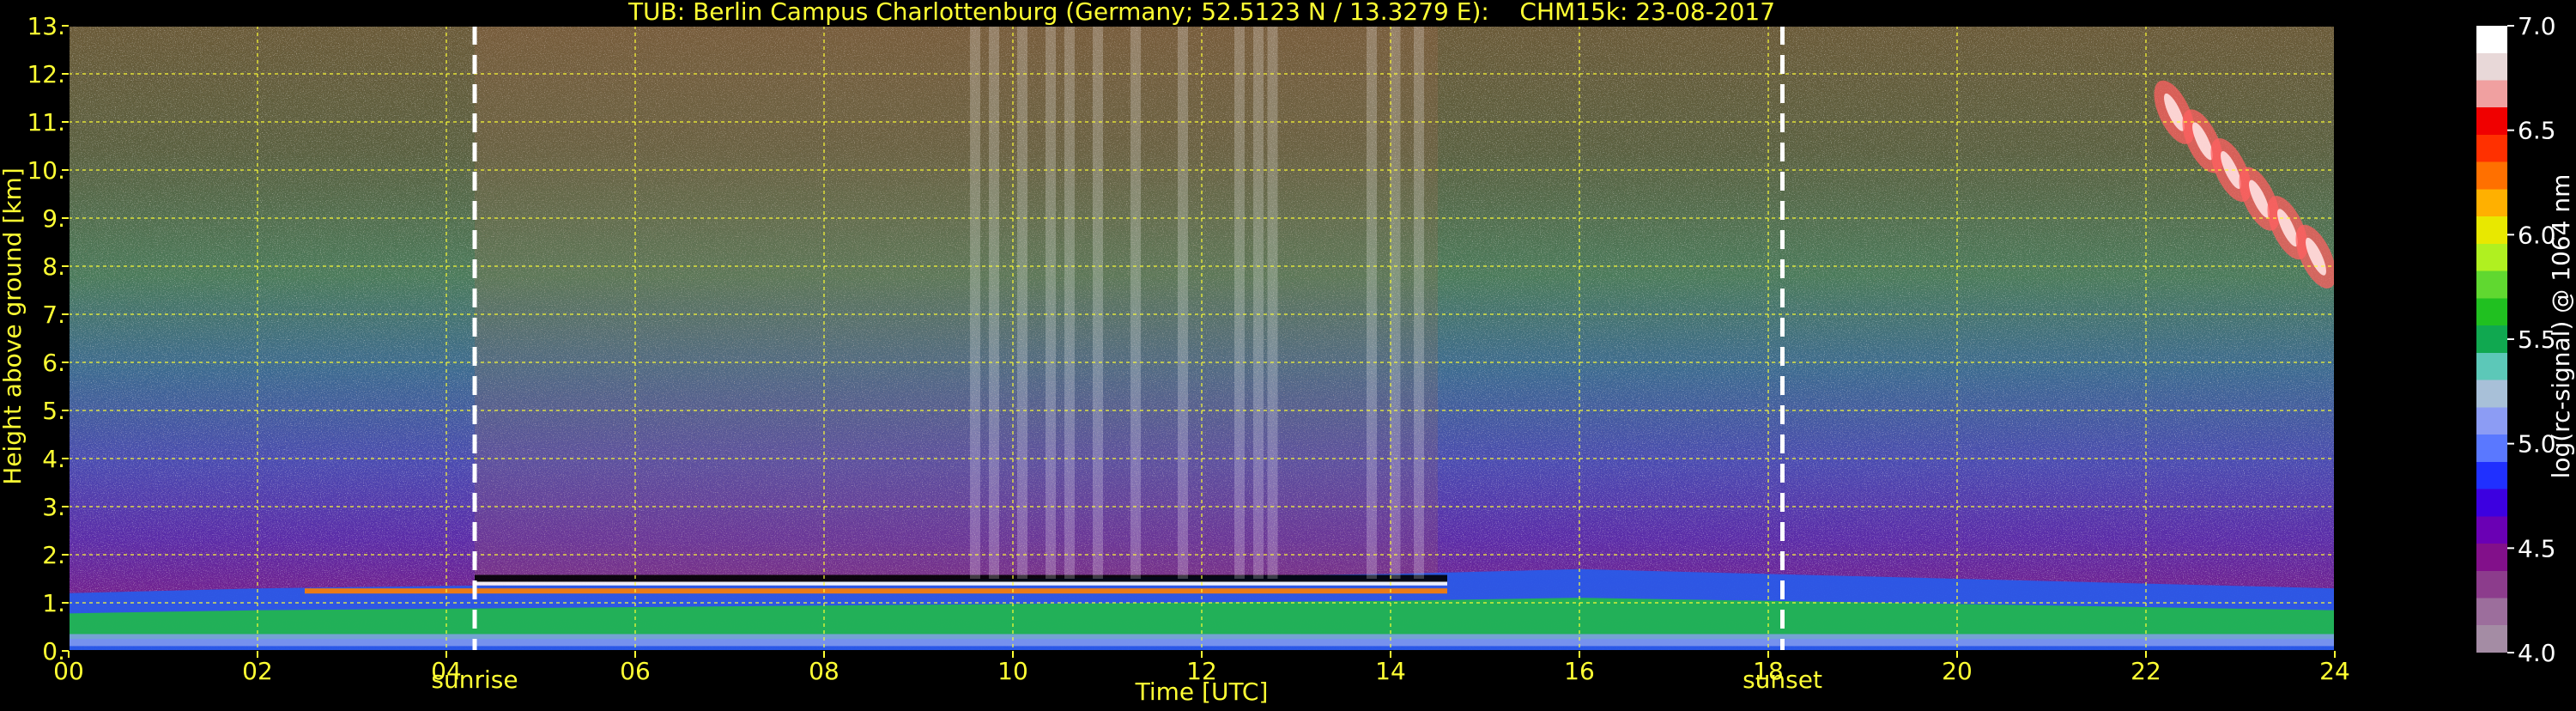 The image size is (2576, 711). I want to click on colorbar-tick-label: 5.5, so click(2537, 339).